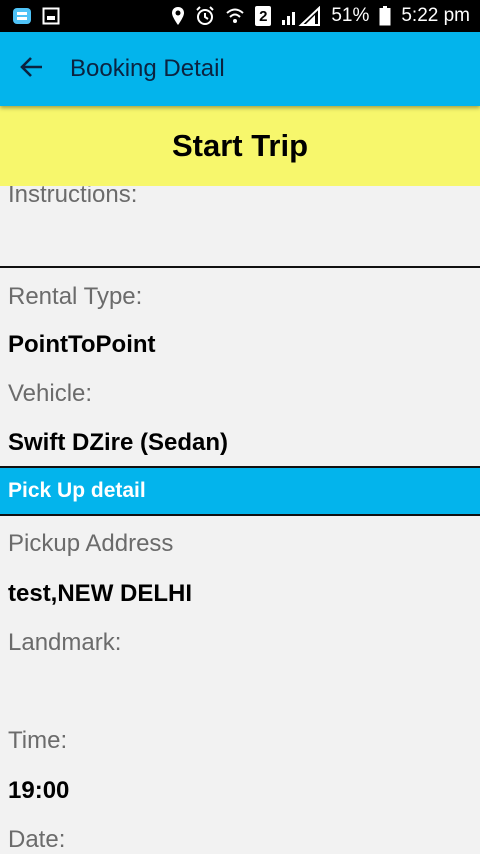 The height and width of the screenshot is (854, 480). Describe the element at coordinates (100, 593) in the screenshot. I see `pickup-address-value: test,NEW DELHI` at that location.